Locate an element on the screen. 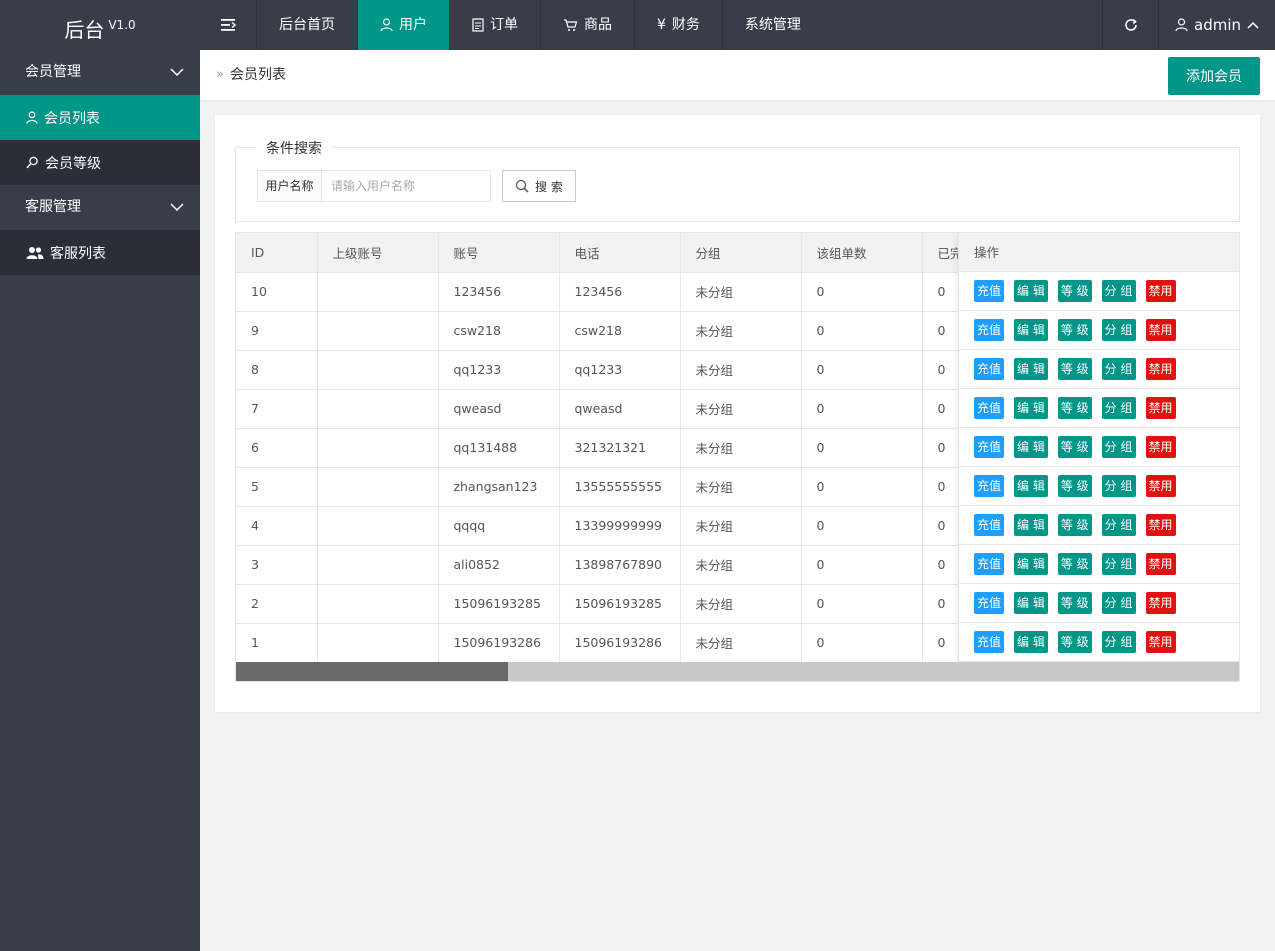  nav-finance: ¥ 财务 is located at coordinates (678, 25).